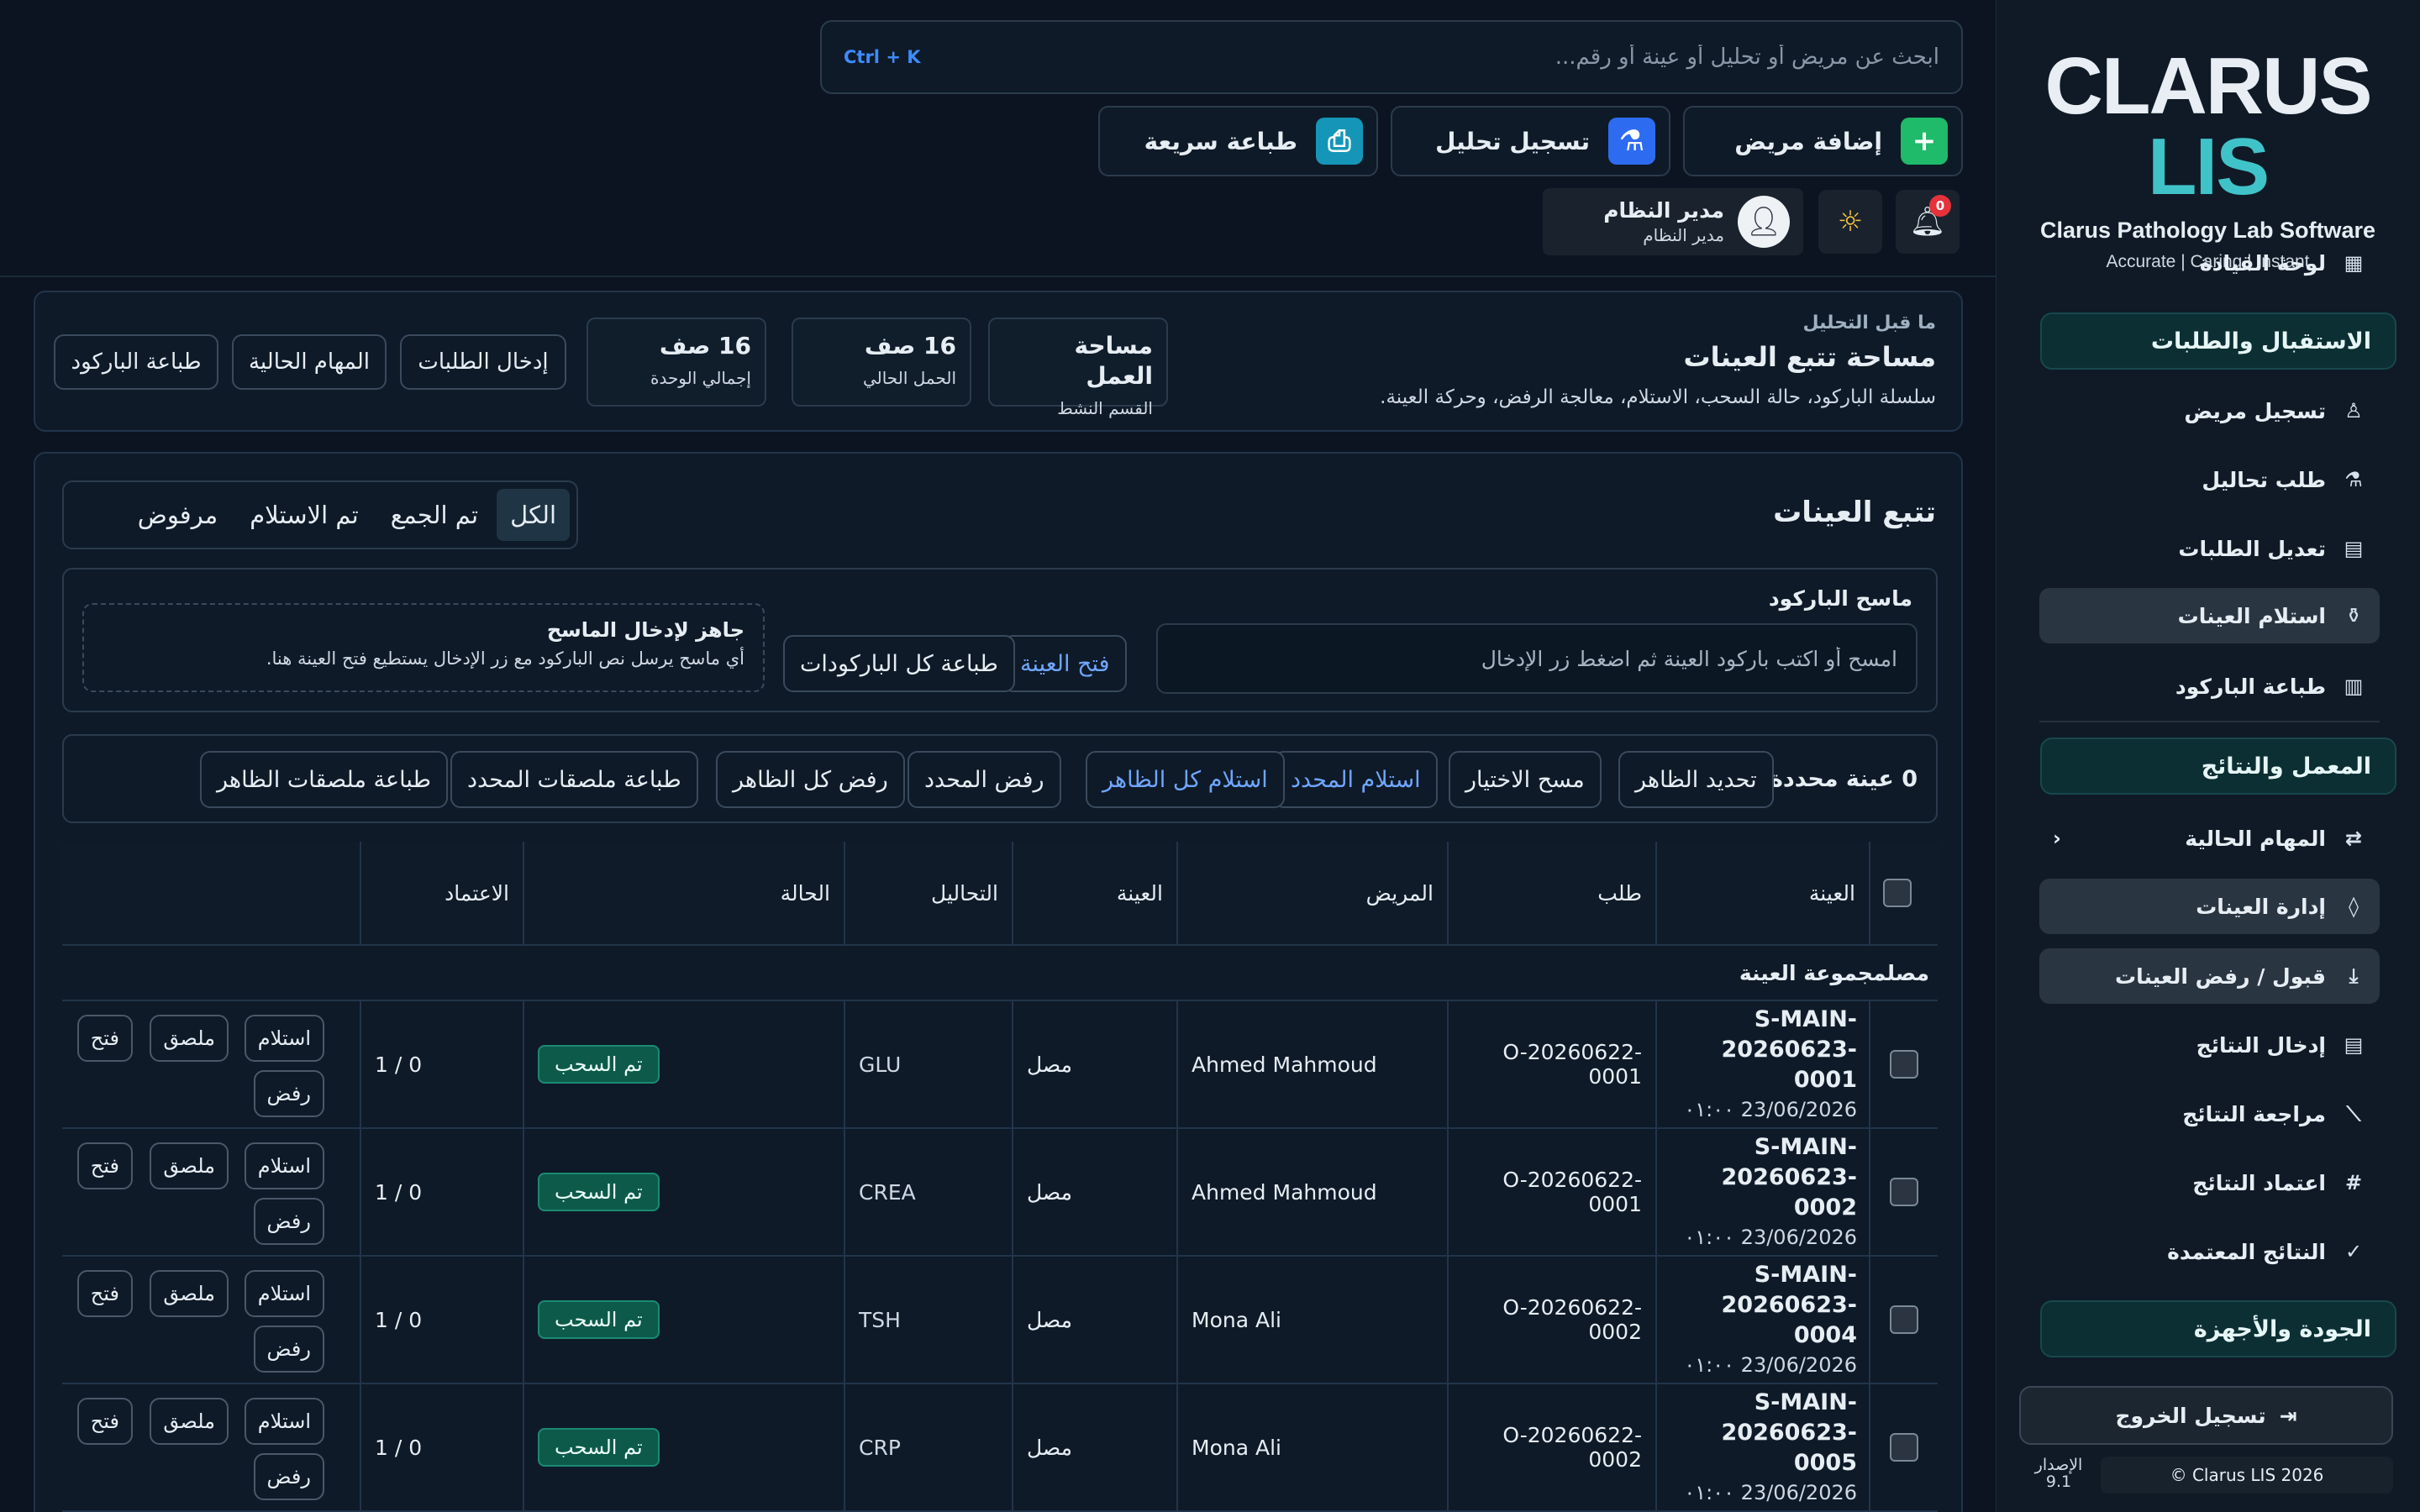  What do you see at coordinates (810, 779) in the screenshot?
I see `reject-all-visible-button: رفض كل الظاهر` at bounding box center [810, 779].